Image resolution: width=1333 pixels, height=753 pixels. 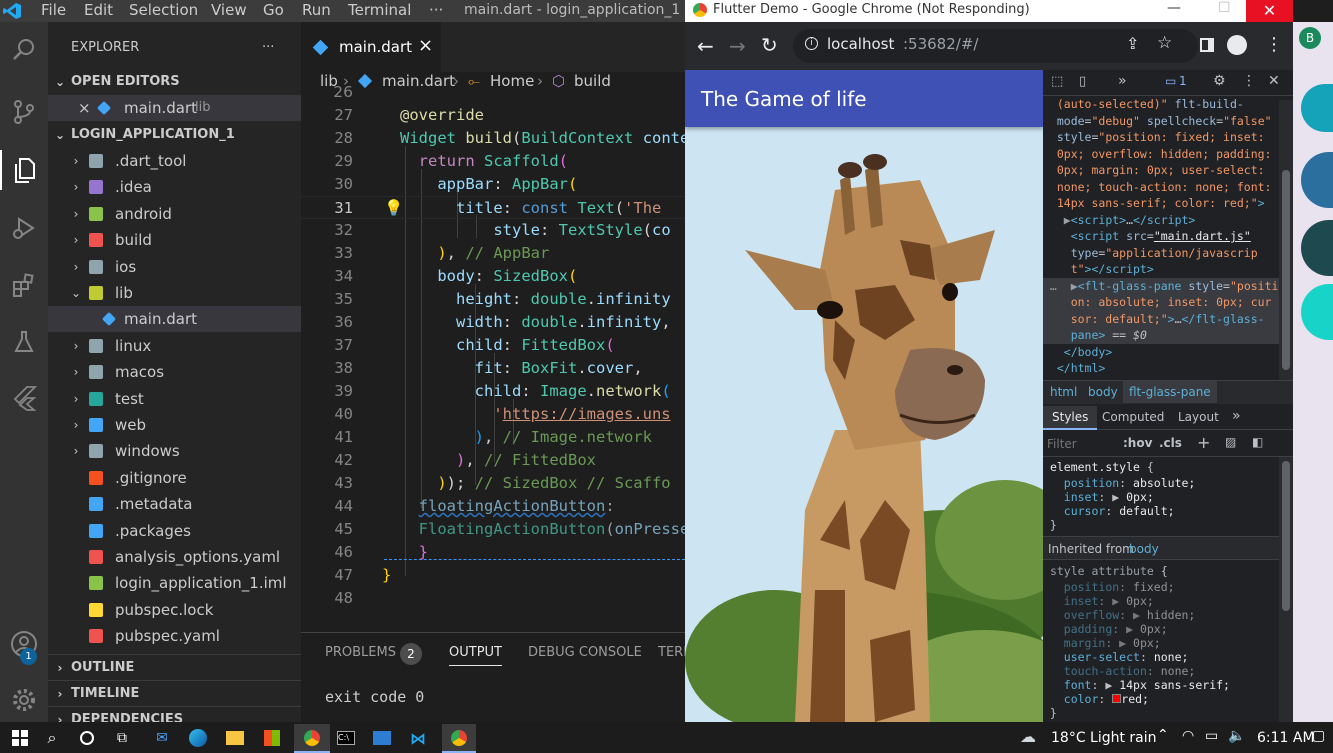 I want to click on open-editors-section: ⌄ OPEN EDITORS, so click(x=174, y=82).